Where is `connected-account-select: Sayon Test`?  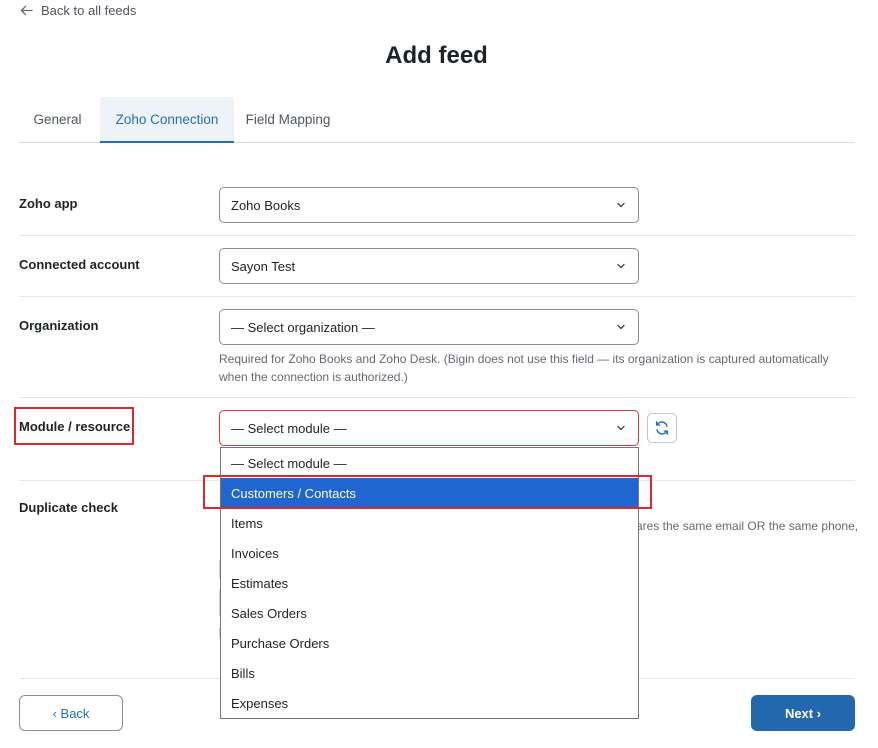 connected-account-select: Sayon Test is located at coordinates (429, 266).